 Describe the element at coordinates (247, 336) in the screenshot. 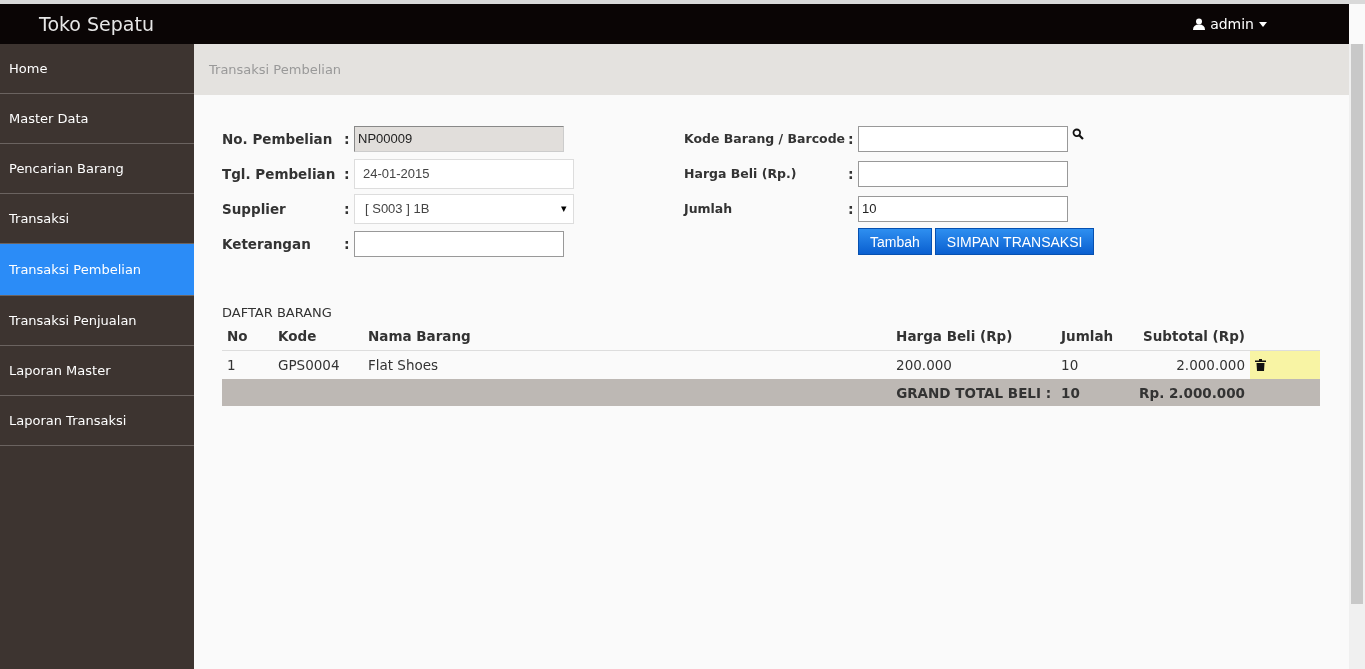

I see `column-header: No` at that location.